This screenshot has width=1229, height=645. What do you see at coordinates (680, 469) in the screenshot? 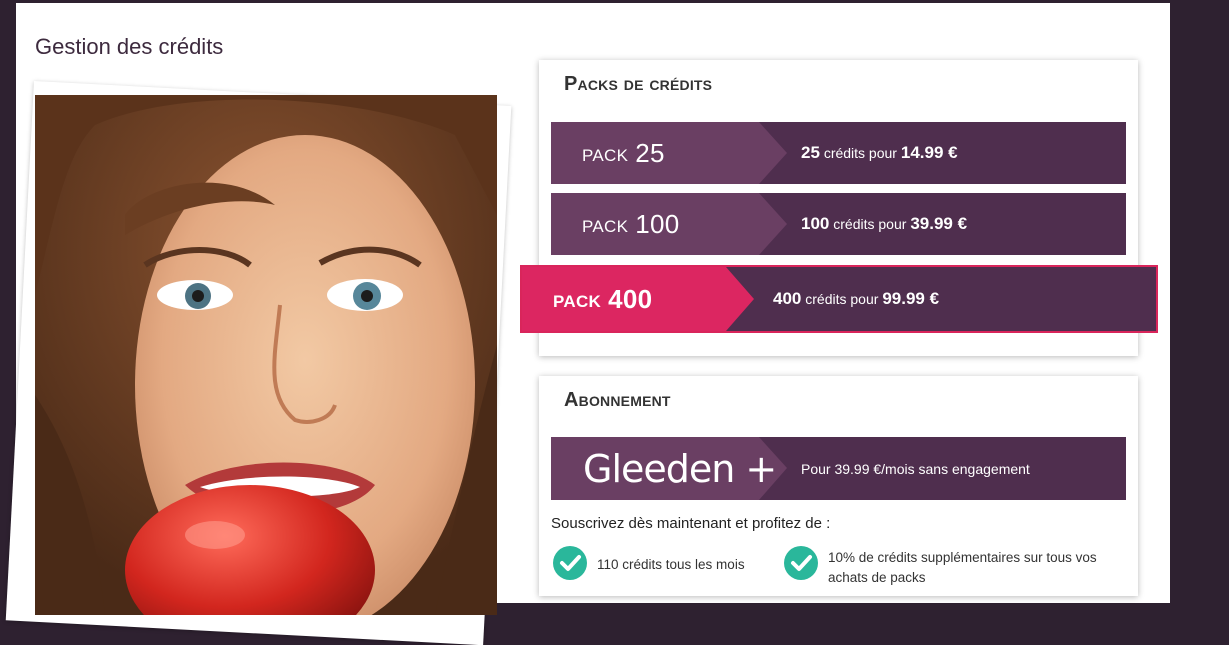
I see `gleeden-plus-logo: Gleeden +` at bounding box center [680, 469].